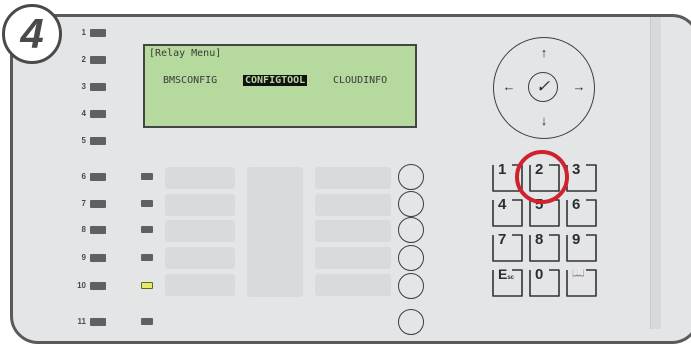 The width and height of the screenshot is (691, 344). What do you see at coordinates (508, 247) in the screenshot?
I see `key-7-button: 7` at bounding box center [508, 247].